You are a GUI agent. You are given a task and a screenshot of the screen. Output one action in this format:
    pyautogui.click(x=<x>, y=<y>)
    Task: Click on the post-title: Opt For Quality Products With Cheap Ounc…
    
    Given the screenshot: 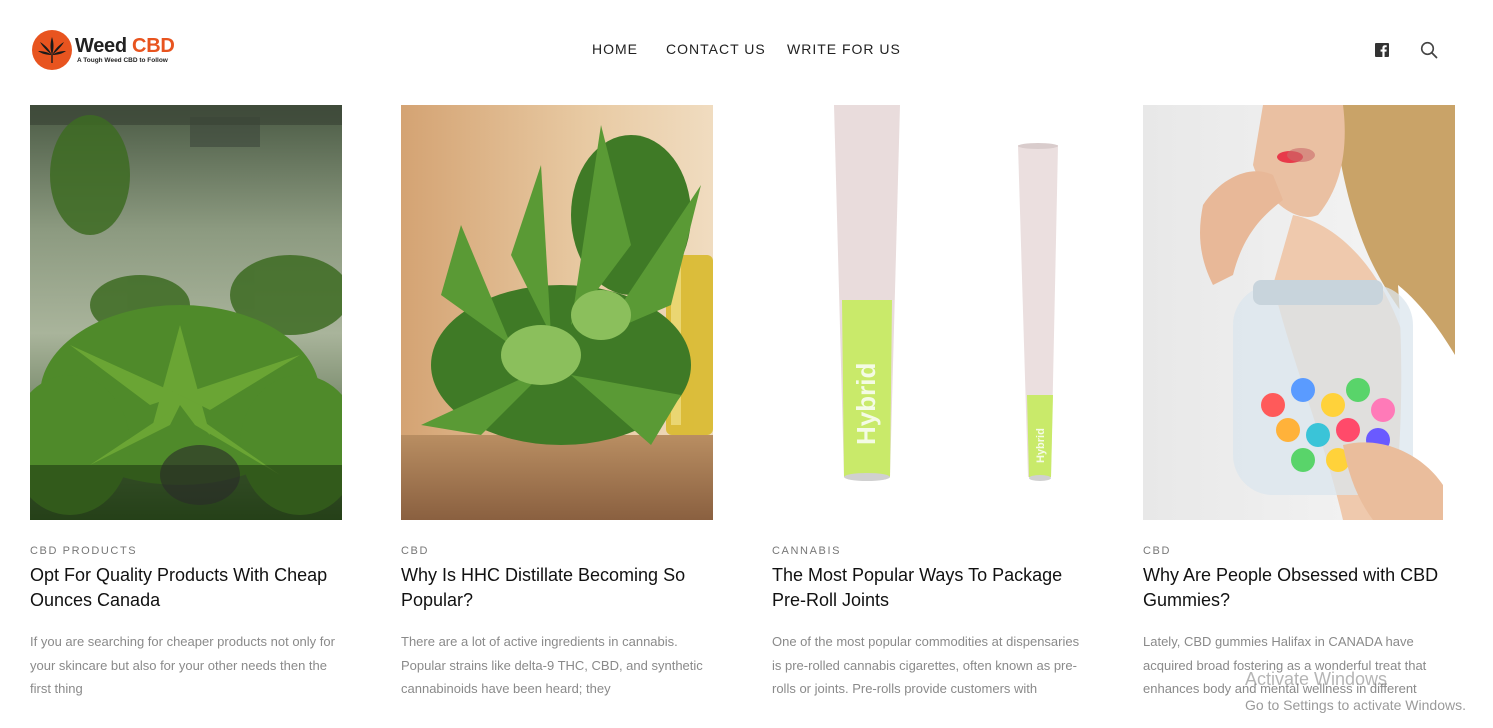 What is the action you would take?
    pyautogui.click(x=186, y=588)
    